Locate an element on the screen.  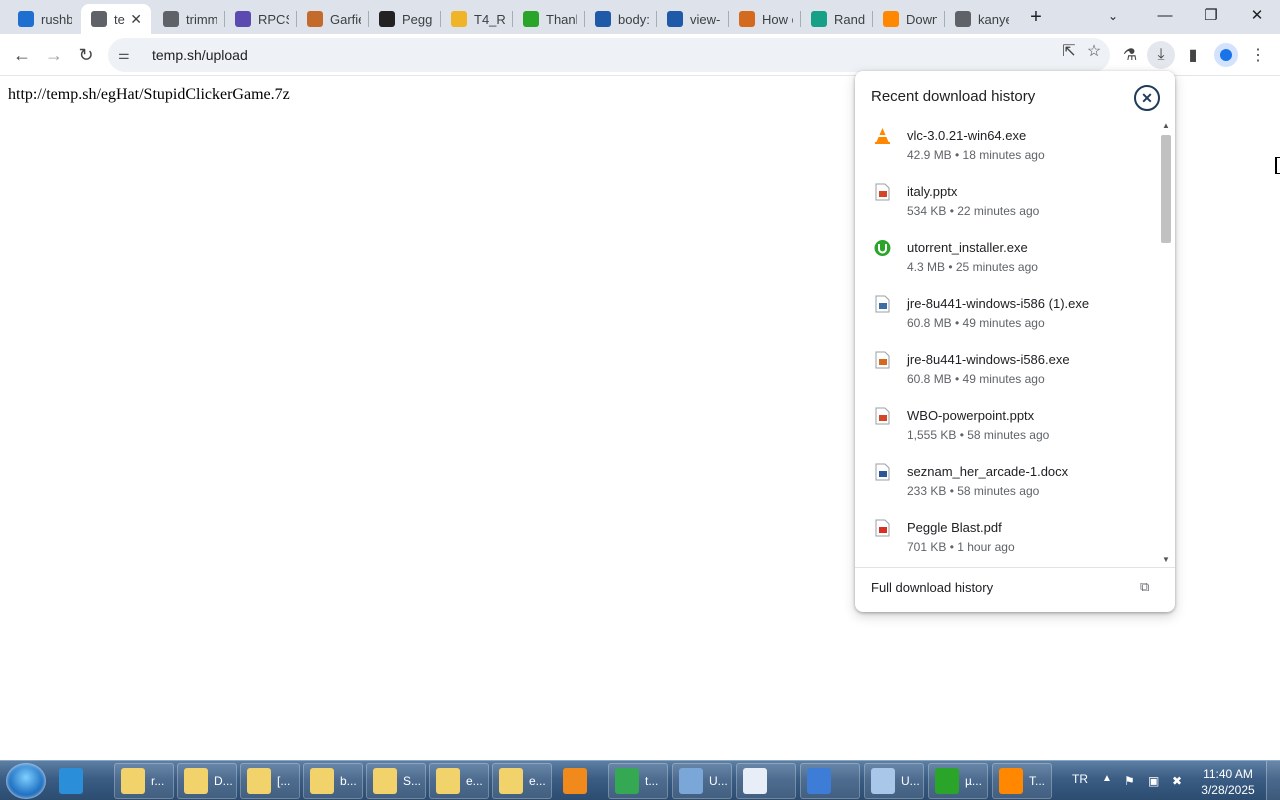
url-text: temp.sh/upload is located at coordinates (200, 55).